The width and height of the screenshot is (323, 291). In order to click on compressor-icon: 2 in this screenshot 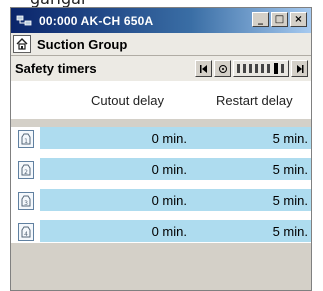, I will do `click(26, 169)`.